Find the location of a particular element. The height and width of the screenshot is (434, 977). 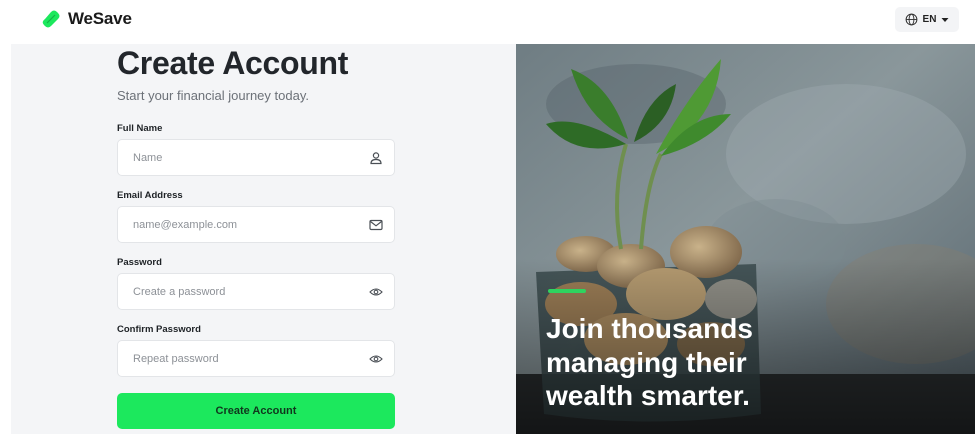

hero-accent-bar is located at coordinates (567, 291).